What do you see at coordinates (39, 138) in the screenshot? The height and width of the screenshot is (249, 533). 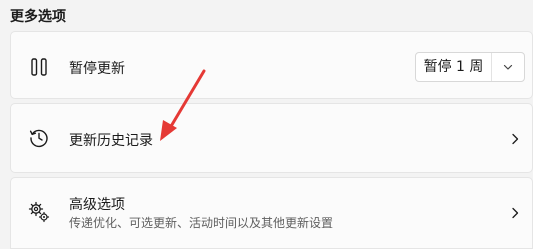 I see `history-icon` at bounding box center [39, 138].